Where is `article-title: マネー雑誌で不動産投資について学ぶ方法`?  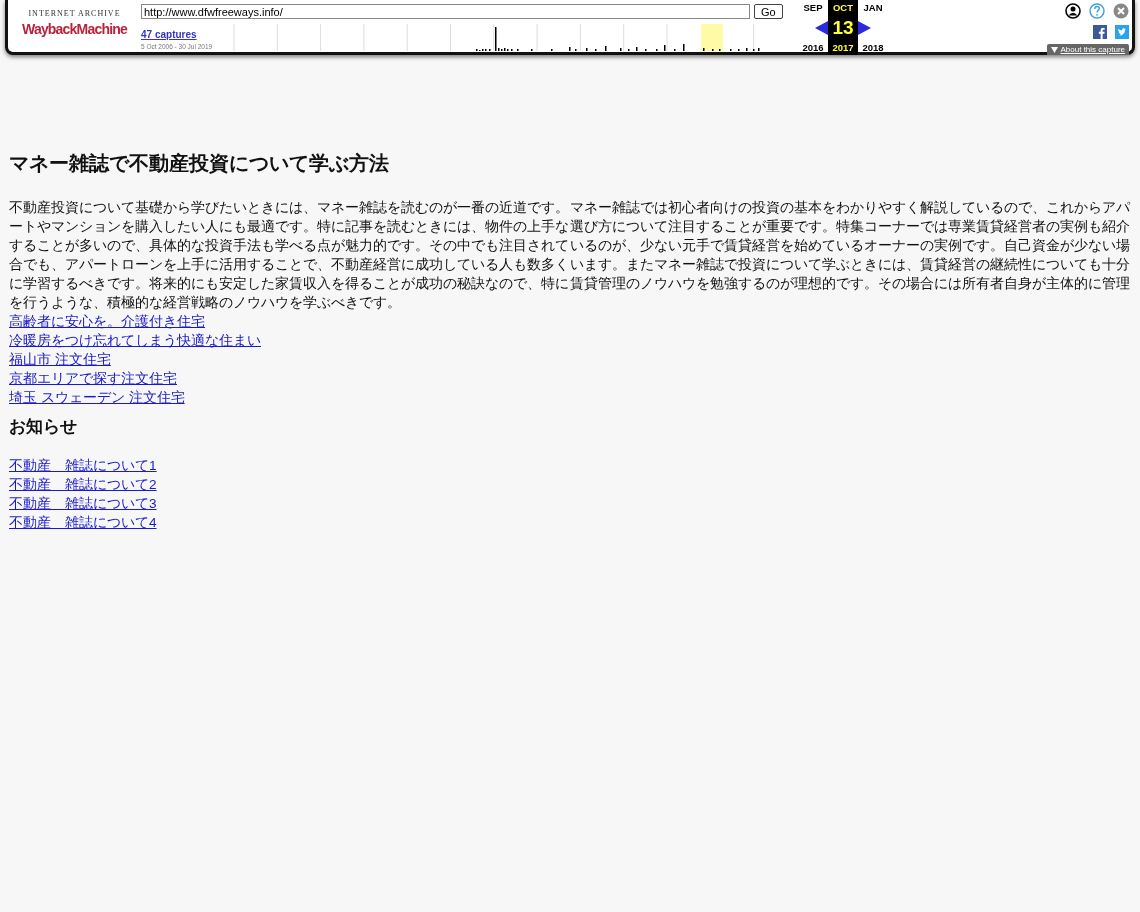 article-title: マネー雑誌で不動産投資について学ぶ方法 is located at coordinates (199, 163).